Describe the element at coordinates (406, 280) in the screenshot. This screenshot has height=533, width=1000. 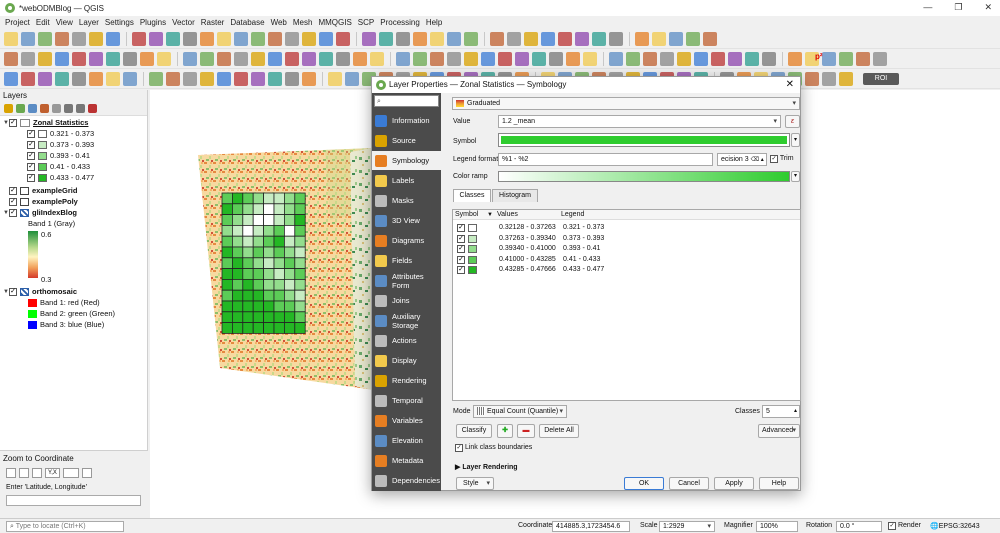
I see `sidebar-item-attributes-form: Attributes Form` at that location.